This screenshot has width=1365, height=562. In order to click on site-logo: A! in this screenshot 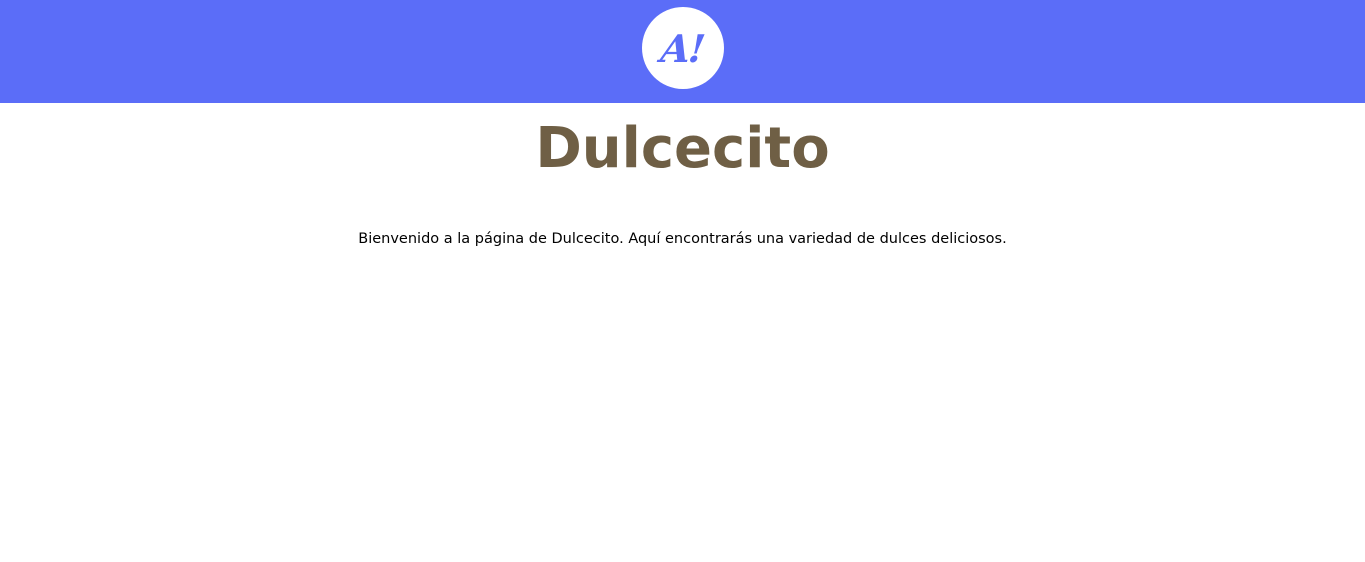, I will do `click(683, 48)`.